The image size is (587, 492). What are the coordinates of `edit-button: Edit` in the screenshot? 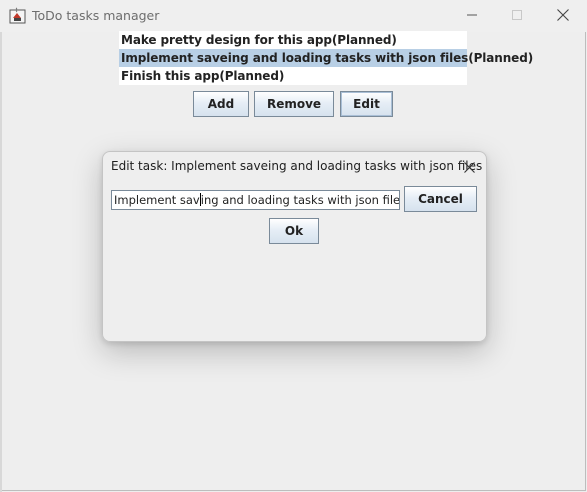 It's located at (366, 104).